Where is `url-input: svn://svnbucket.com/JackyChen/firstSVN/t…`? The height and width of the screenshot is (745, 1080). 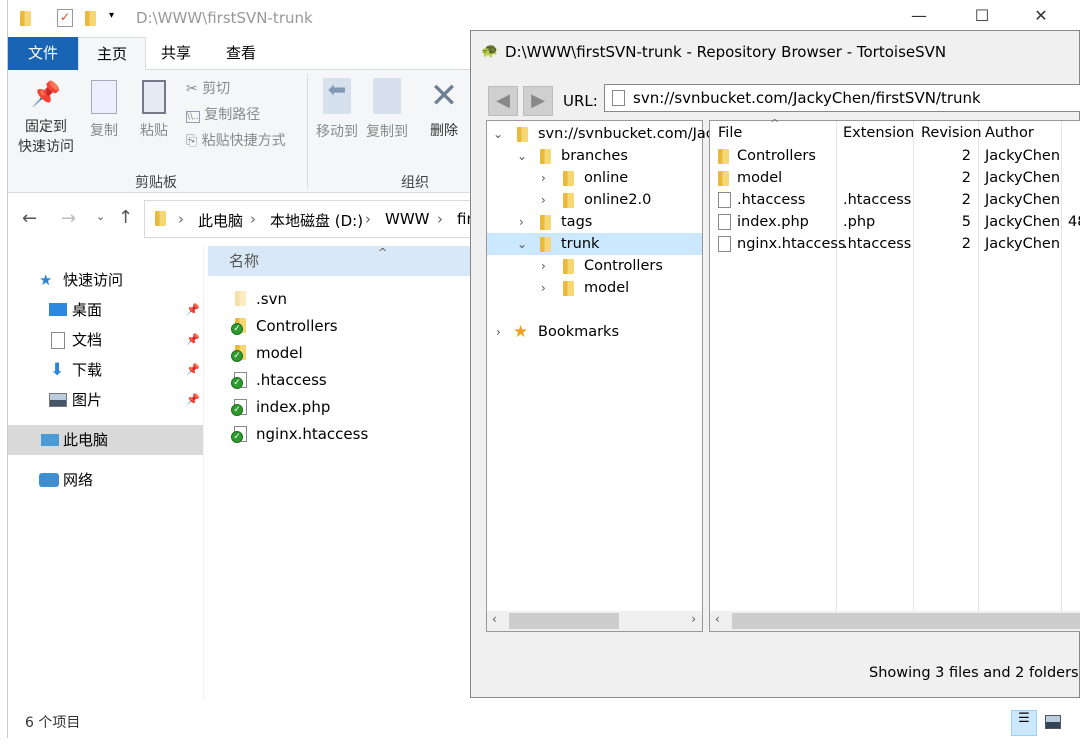
url-input: svn://svnbucket.com/JackyChen/firstSVN/t… is located at coordinates (842, 98).